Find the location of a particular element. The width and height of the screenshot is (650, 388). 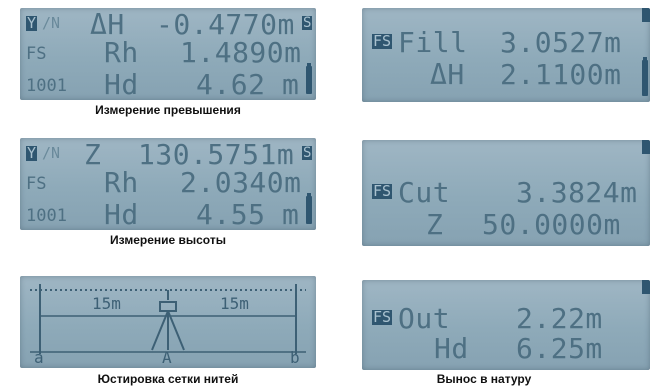

fill-label: Fill is located at coordinates (433, 42).